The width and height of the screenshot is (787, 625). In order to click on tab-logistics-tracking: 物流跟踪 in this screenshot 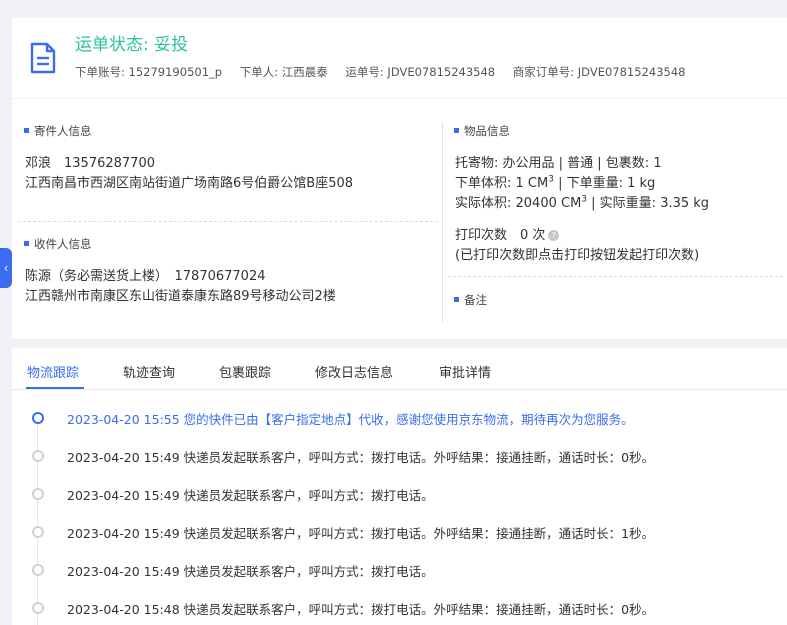, I will do `click(53, 371)`.